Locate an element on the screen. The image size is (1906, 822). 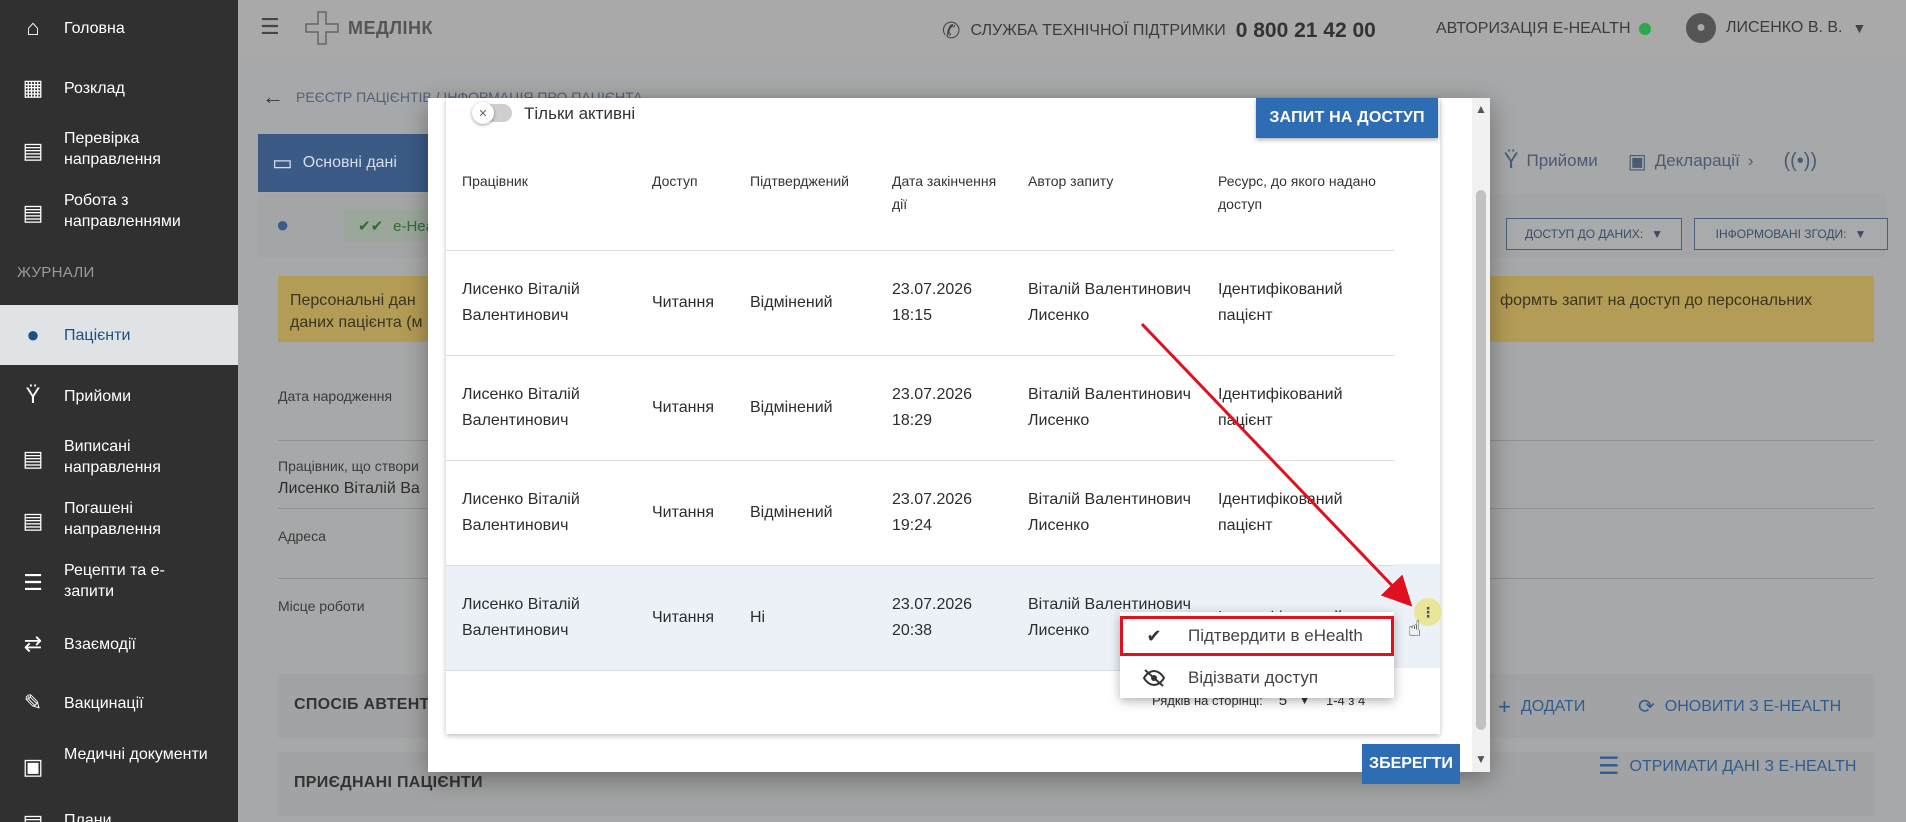
tab-main-data: ▭ Основні дані is located at coordinates (348, 163).